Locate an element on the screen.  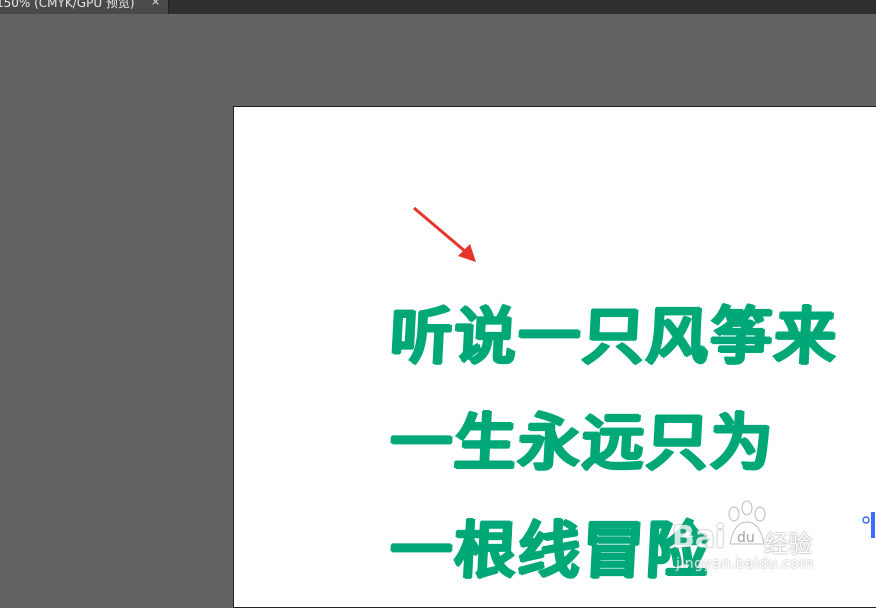
poem-line-1: 听说一只风筝来 is located at coordinates (614, 331).